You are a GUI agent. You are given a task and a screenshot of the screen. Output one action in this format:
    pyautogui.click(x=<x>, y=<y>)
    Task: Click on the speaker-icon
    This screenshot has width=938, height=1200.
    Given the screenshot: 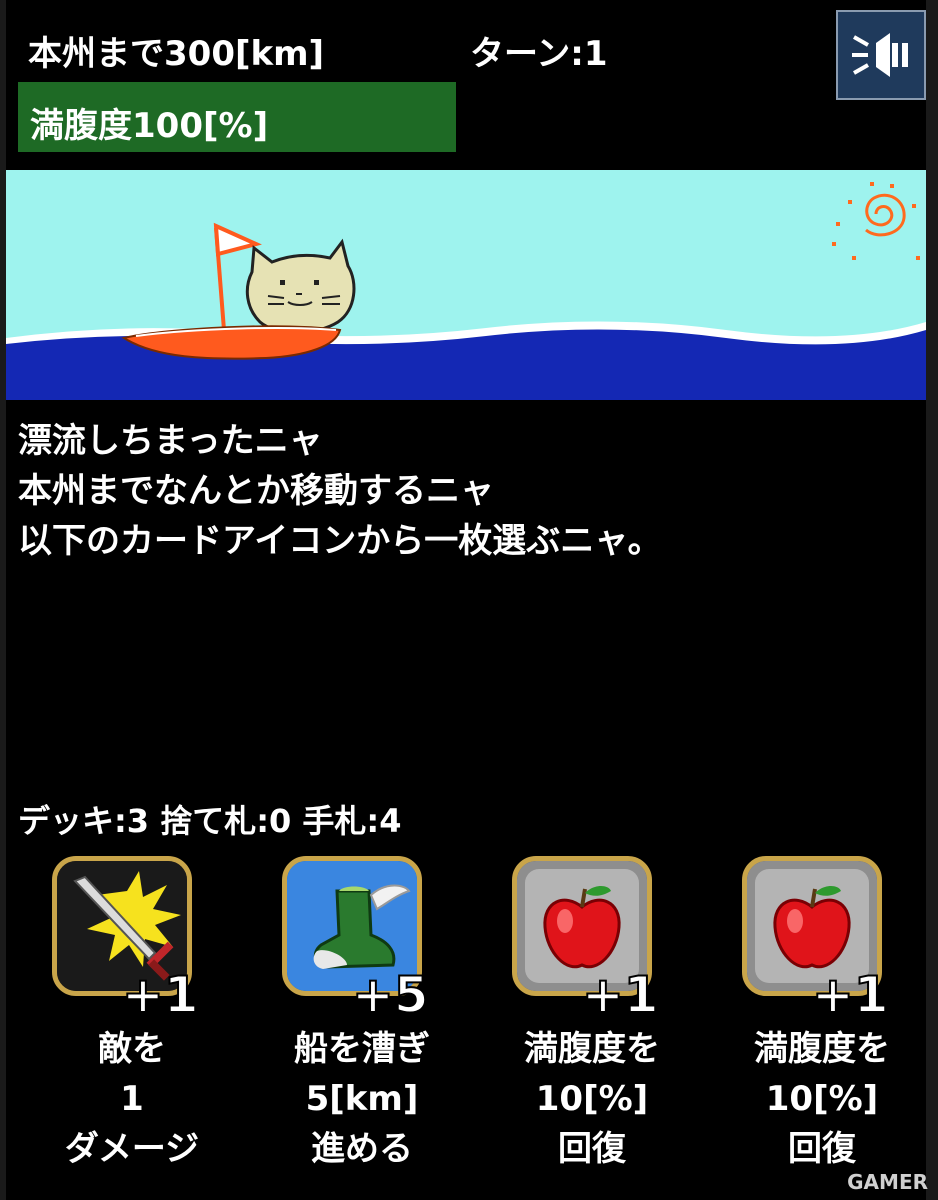 What is the action you would take?
    pyautogui.click(x=880, y=55)
    